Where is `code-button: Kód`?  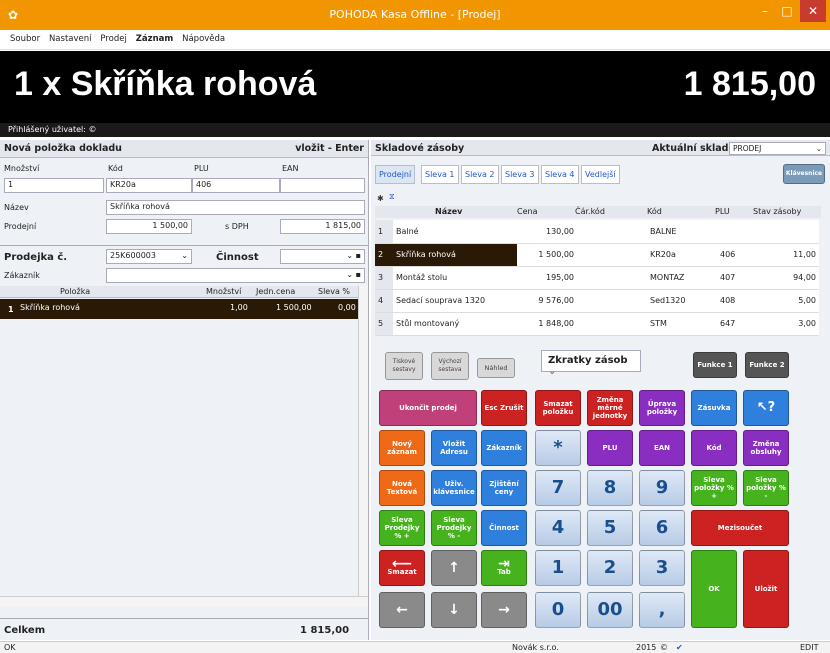
code-button: Kód is located at coordinates (714, 448).